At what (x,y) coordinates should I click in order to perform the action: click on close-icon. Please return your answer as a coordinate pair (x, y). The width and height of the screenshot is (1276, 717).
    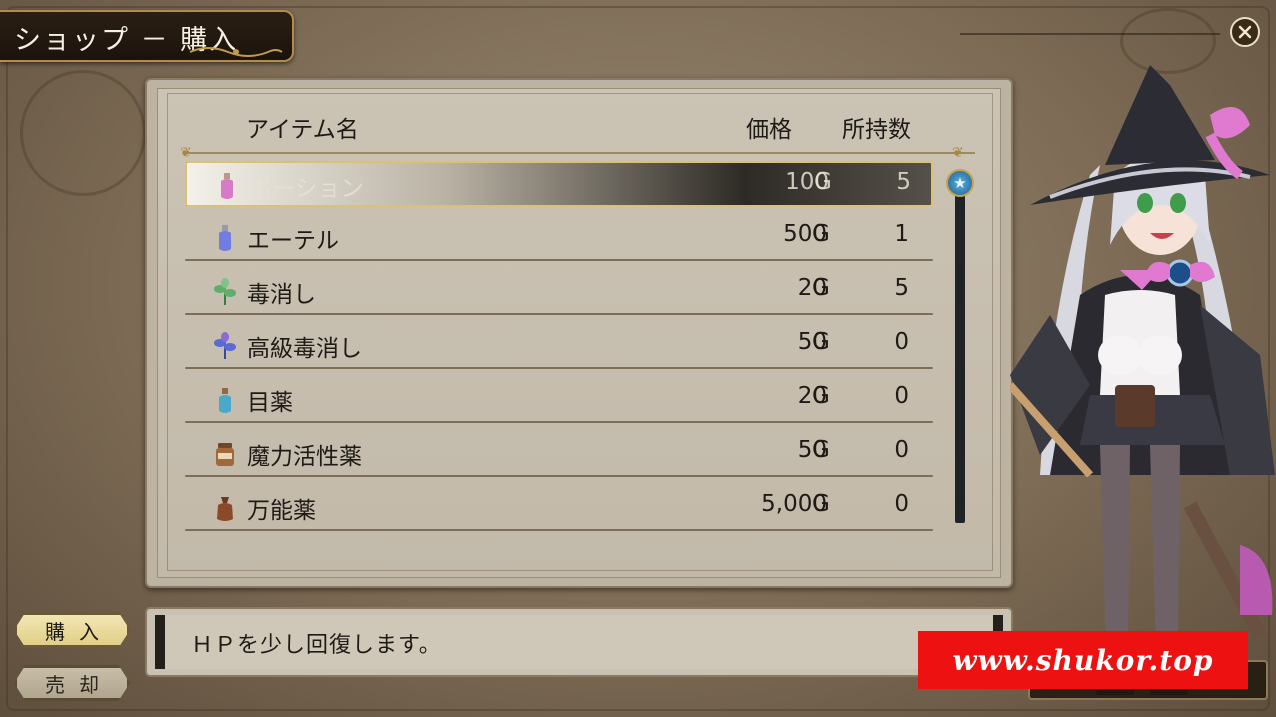
    Looking at the image, I should click on (1245, 32).